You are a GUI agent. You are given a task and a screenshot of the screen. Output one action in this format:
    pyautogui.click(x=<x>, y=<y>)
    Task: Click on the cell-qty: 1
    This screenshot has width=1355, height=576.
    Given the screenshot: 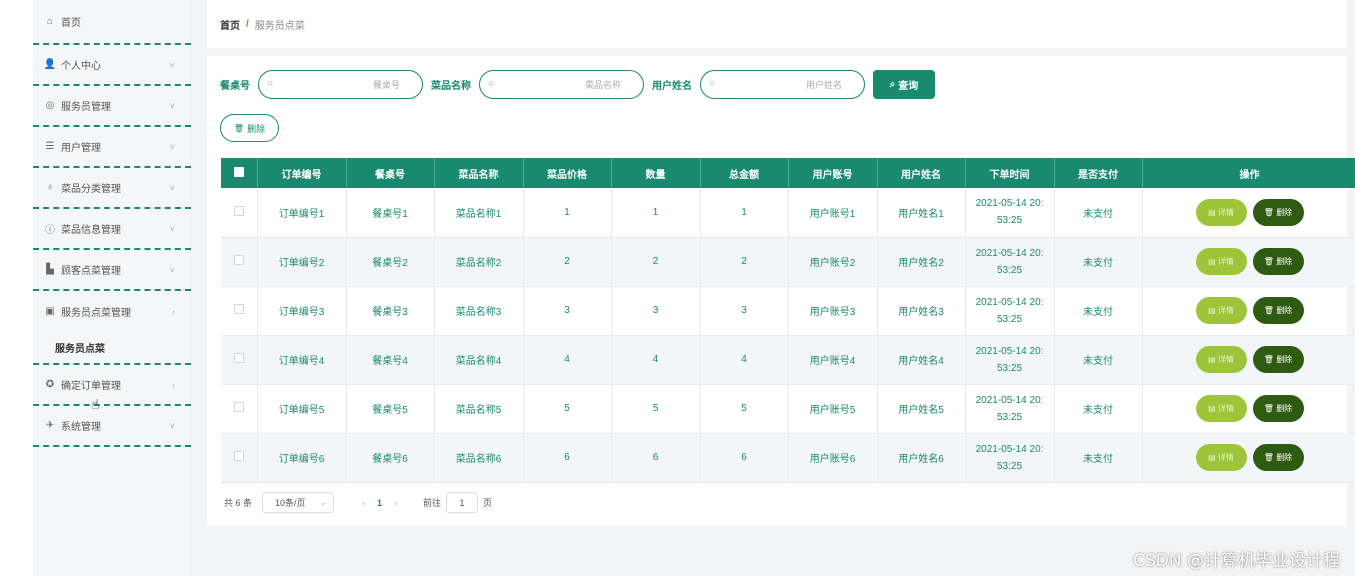 What is the action you would take?
    pyautogui.click(x=656, y=213)
    